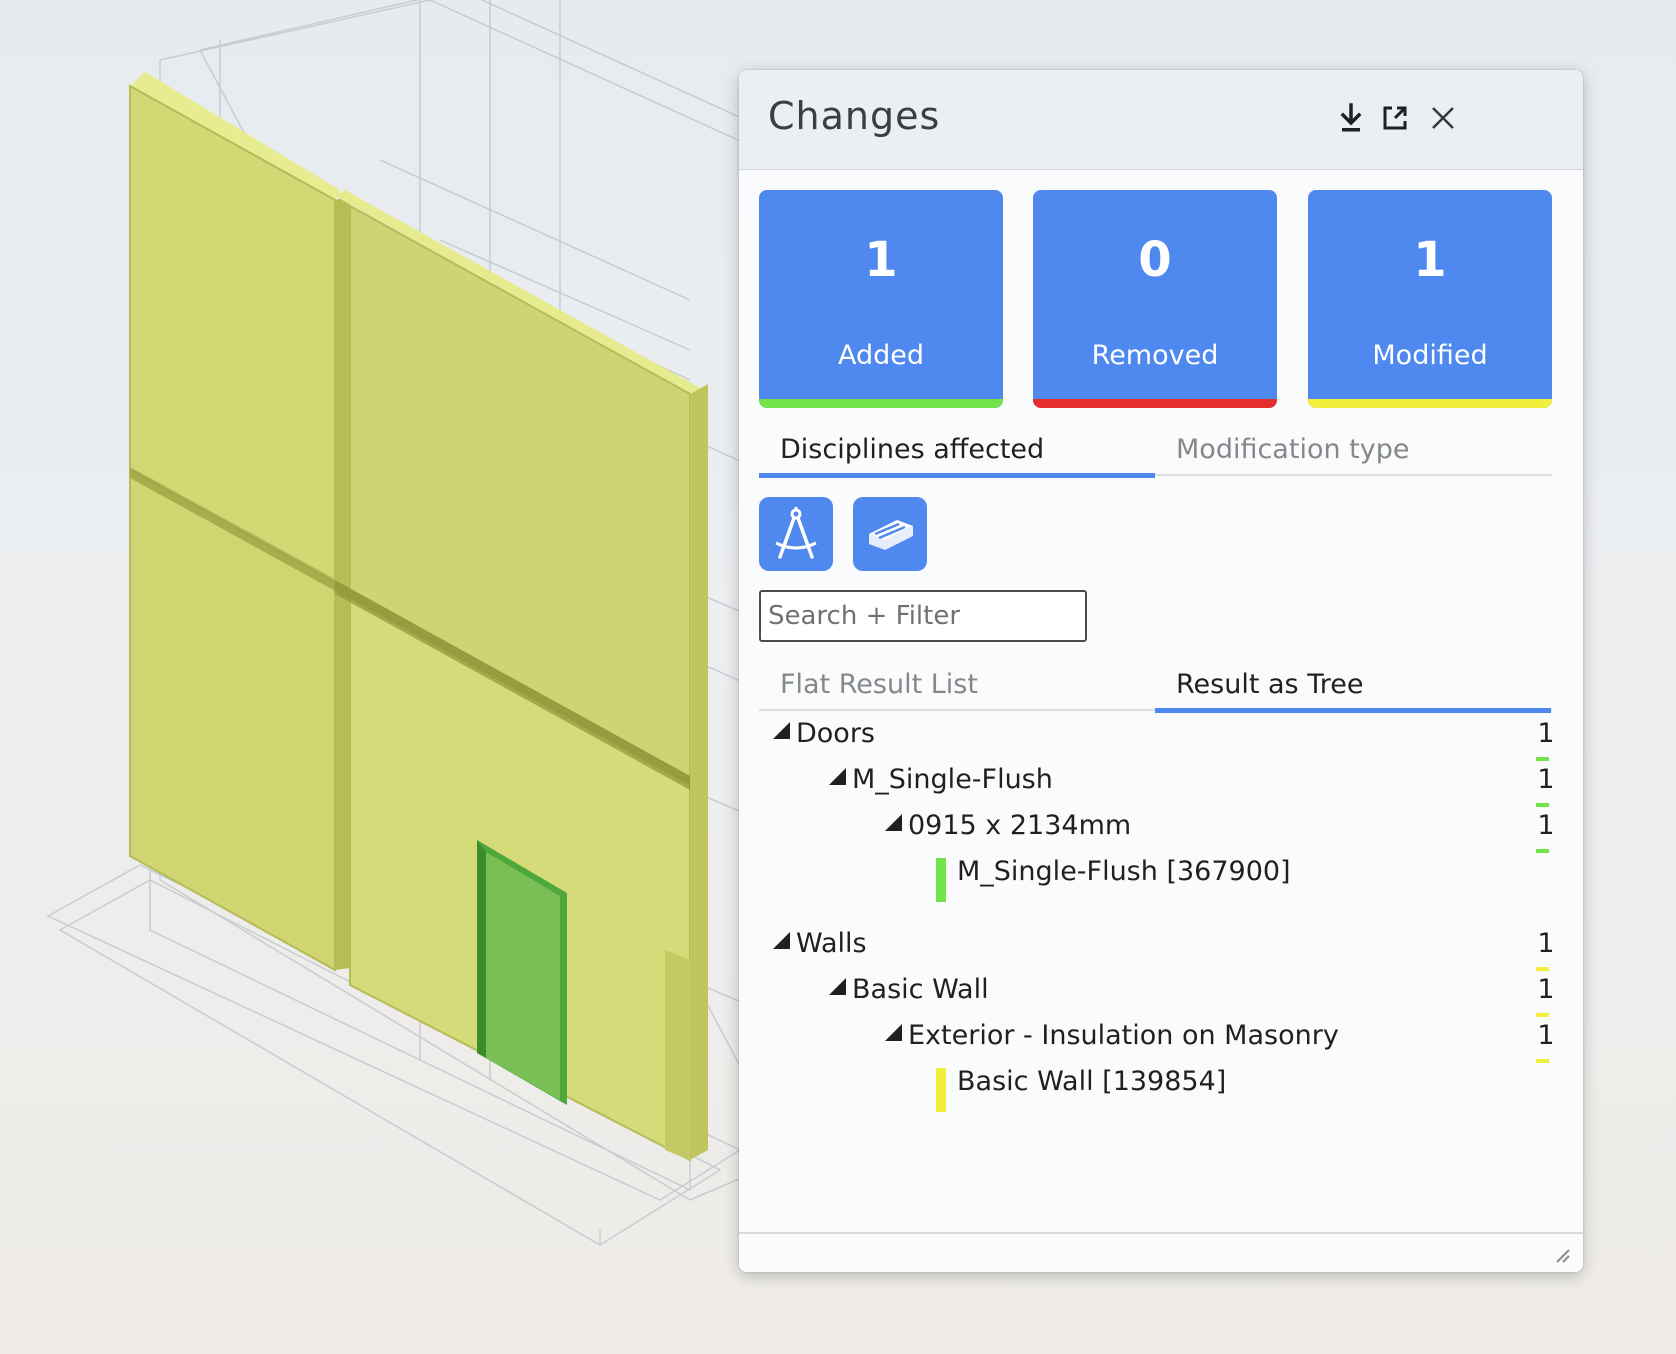 The width and height of the screenshot is (1676, 1354). What do you see at coordinates (920, 989) in the screenshot?
I see `tree-label: Basic Wall` at bounding box center [920, 989].